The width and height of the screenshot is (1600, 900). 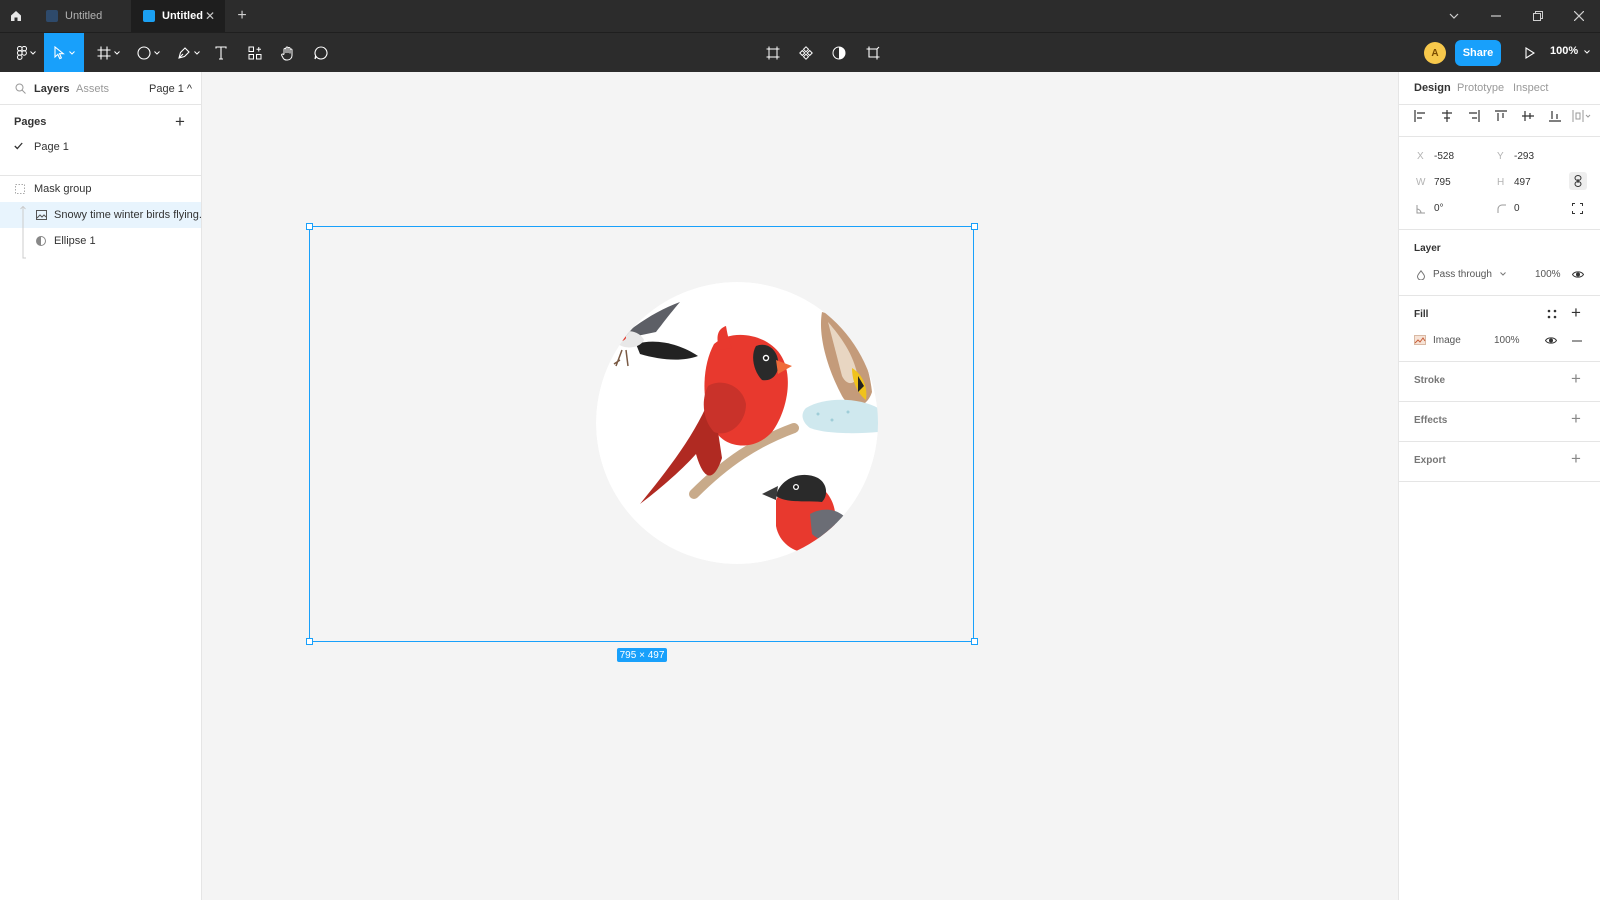 I want to click on distribute-icon, so click(x=1582, y=116).